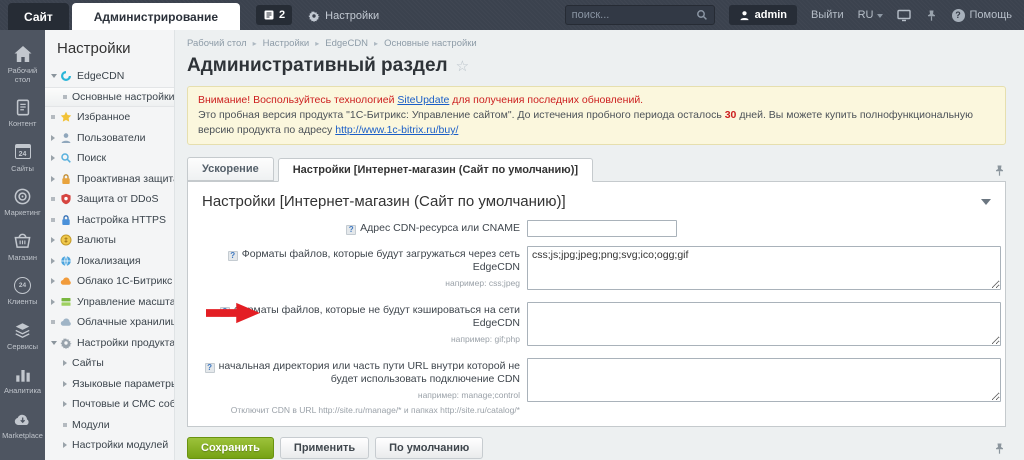  Describe the element at coordinates (23, 374) in the screenshot. I see `chart-icon` at that location.